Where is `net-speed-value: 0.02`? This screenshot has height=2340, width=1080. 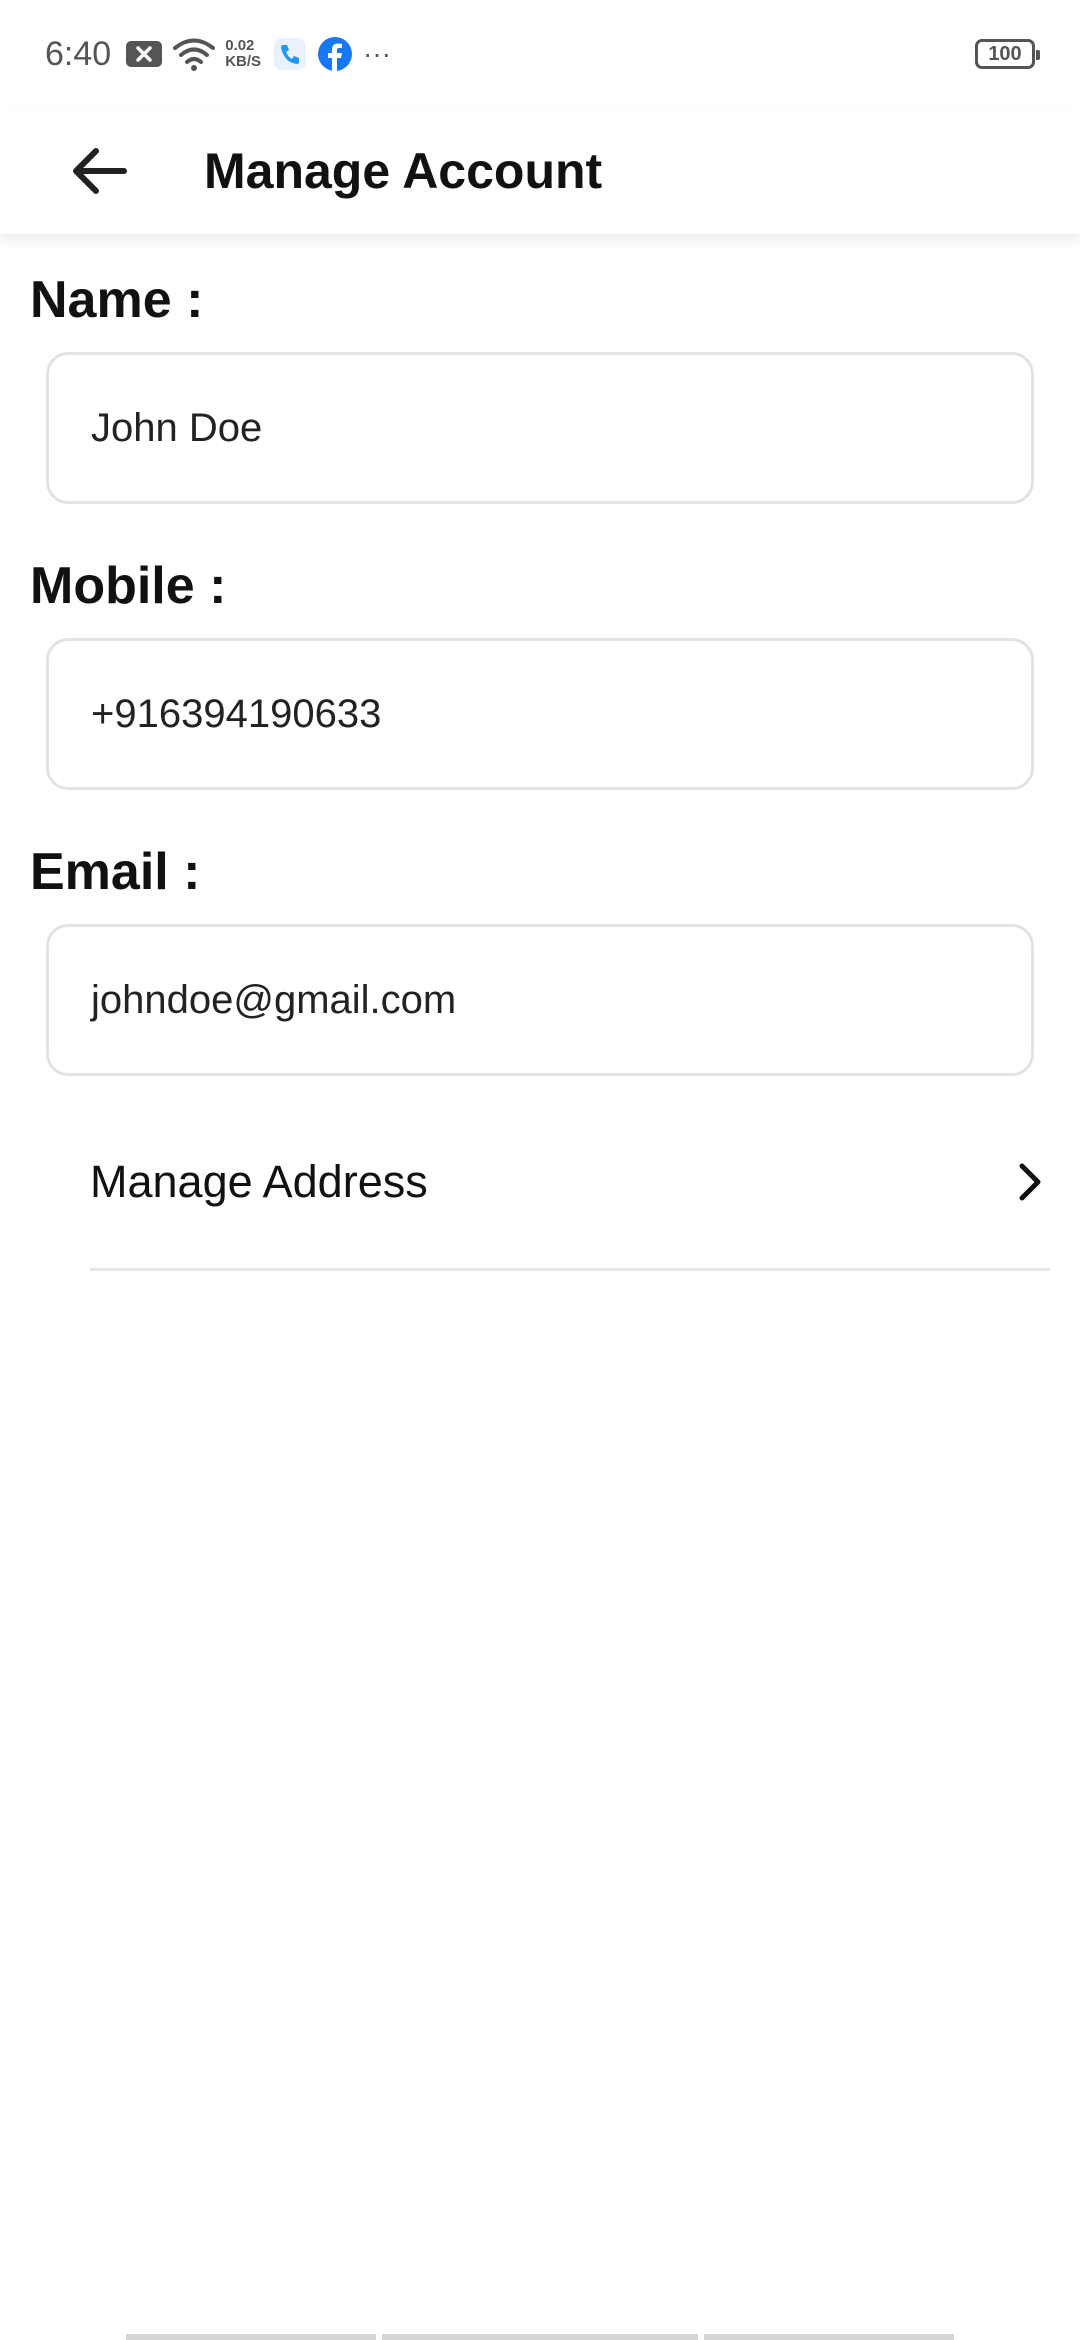
net-speed-value: 0.02 is located at coordinates (240, 45).